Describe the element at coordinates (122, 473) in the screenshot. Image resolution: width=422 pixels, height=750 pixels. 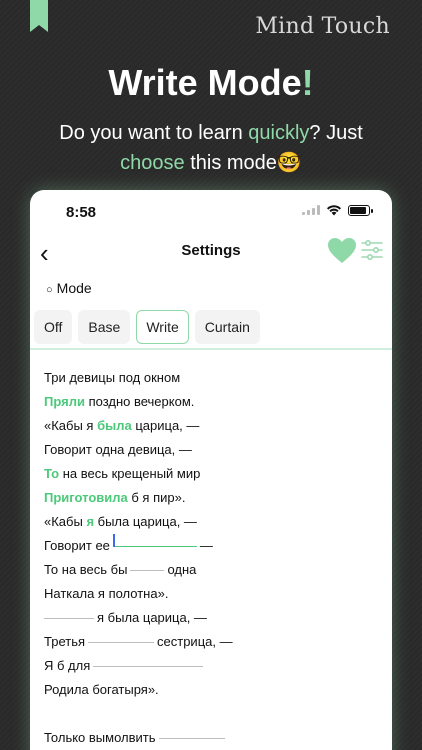
I see `poem-line: То на весь крещеный мир` at that location.